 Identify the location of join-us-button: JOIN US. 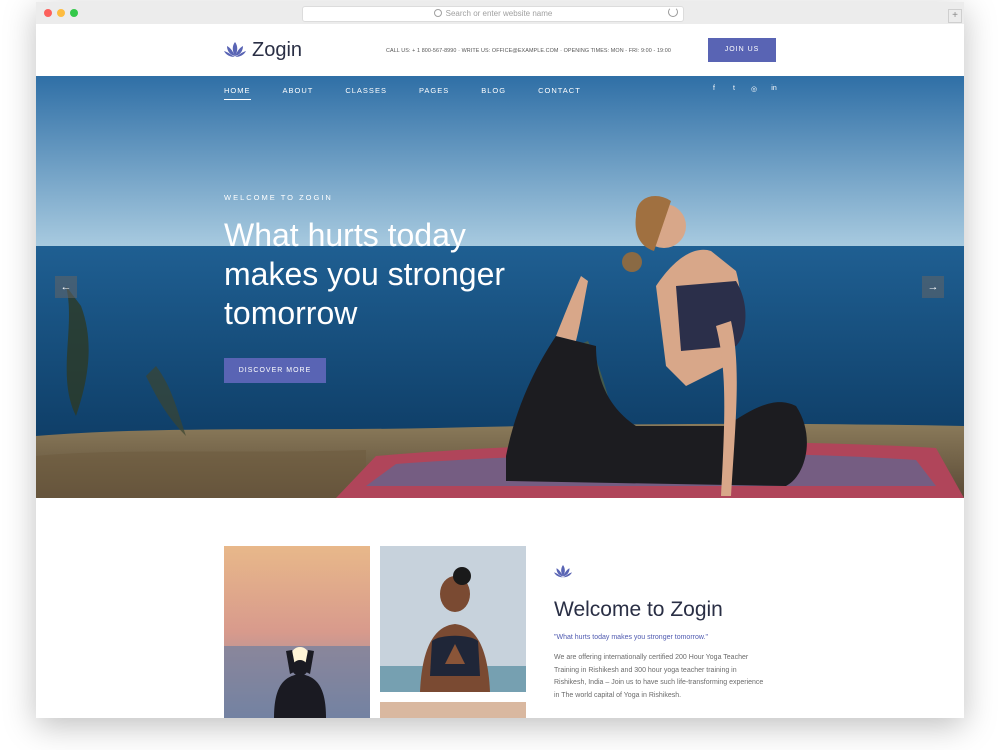
(742, 50).